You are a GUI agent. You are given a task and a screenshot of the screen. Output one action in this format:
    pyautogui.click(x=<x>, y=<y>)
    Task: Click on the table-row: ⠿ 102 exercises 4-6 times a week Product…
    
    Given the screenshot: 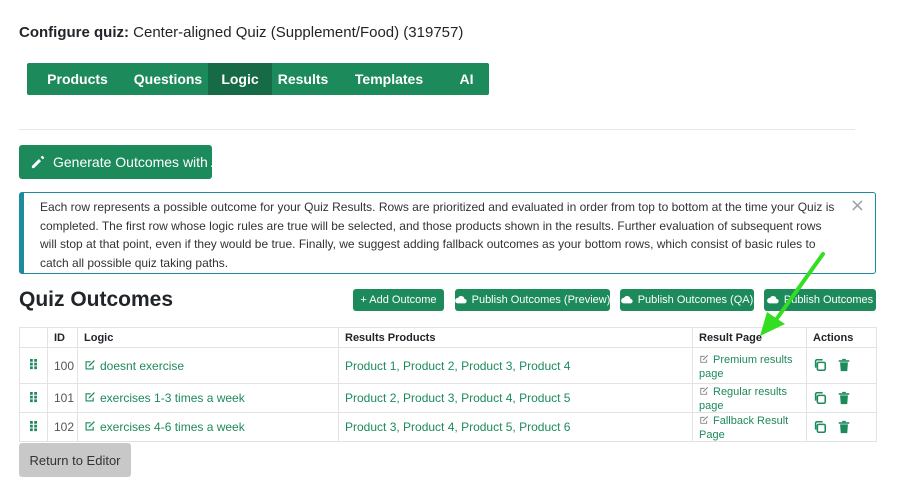 What is the action you would take?
    pyautogui.click(x=448, y=427)
    